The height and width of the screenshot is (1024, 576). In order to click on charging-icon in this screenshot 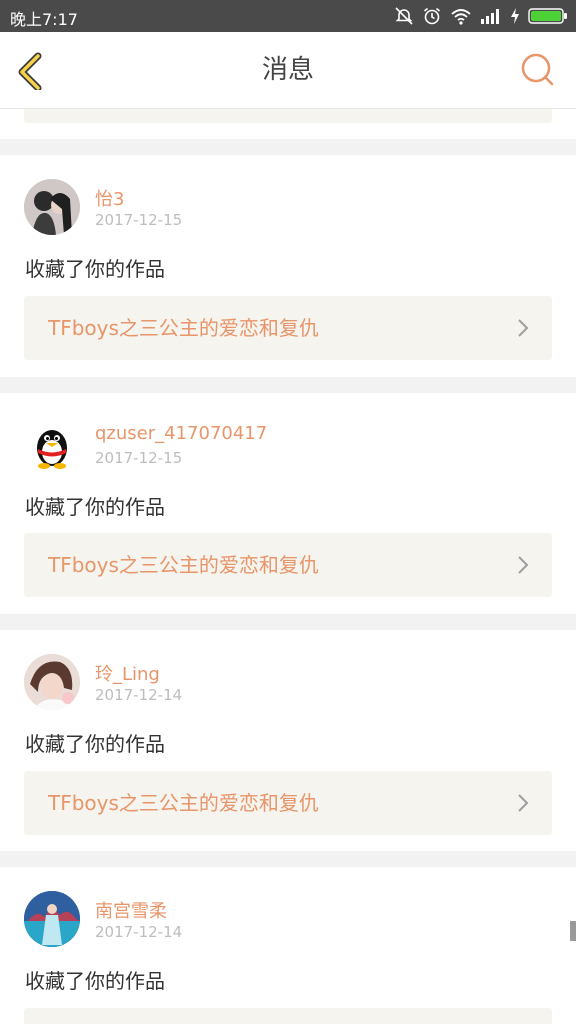, I will do `click(515, 16)`.